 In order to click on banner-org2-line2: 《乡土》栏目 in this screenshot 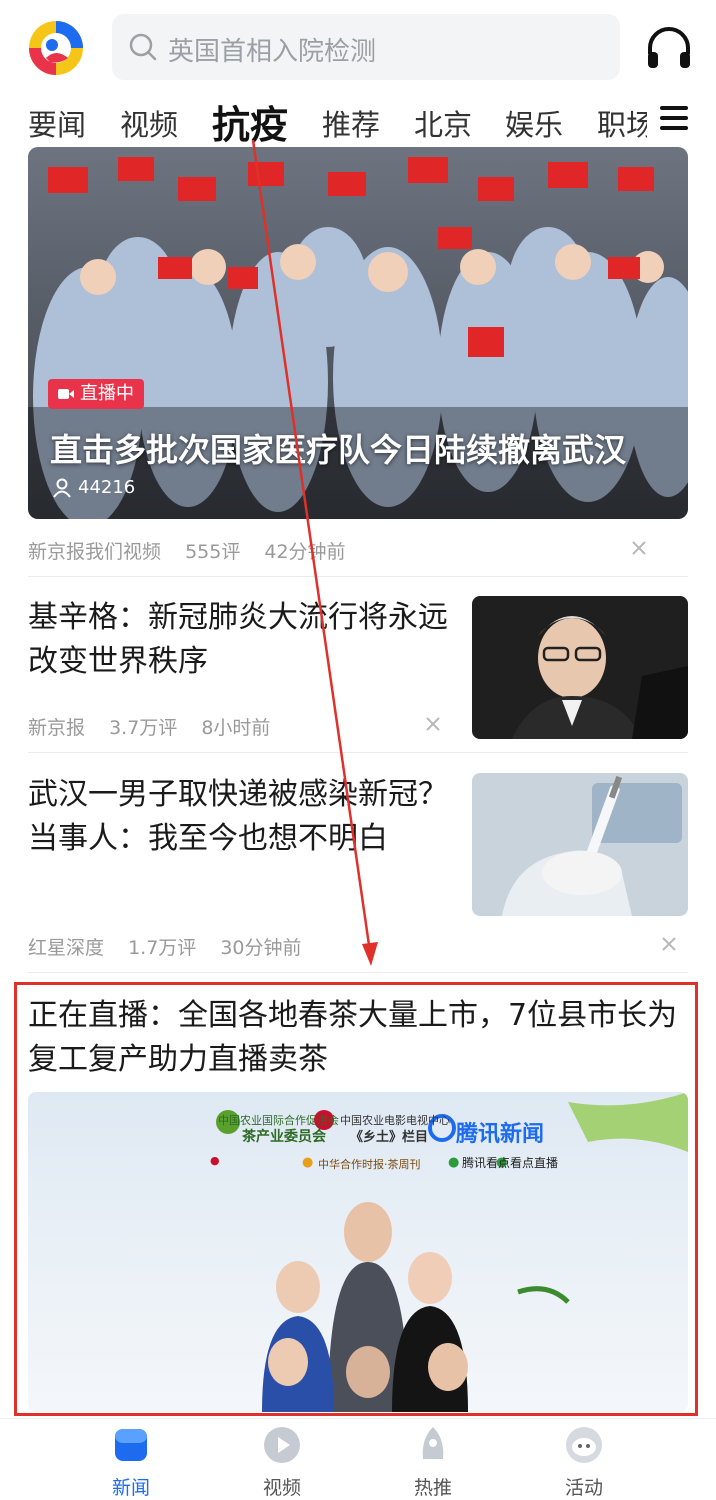, I will do `click(389, 1137)`.